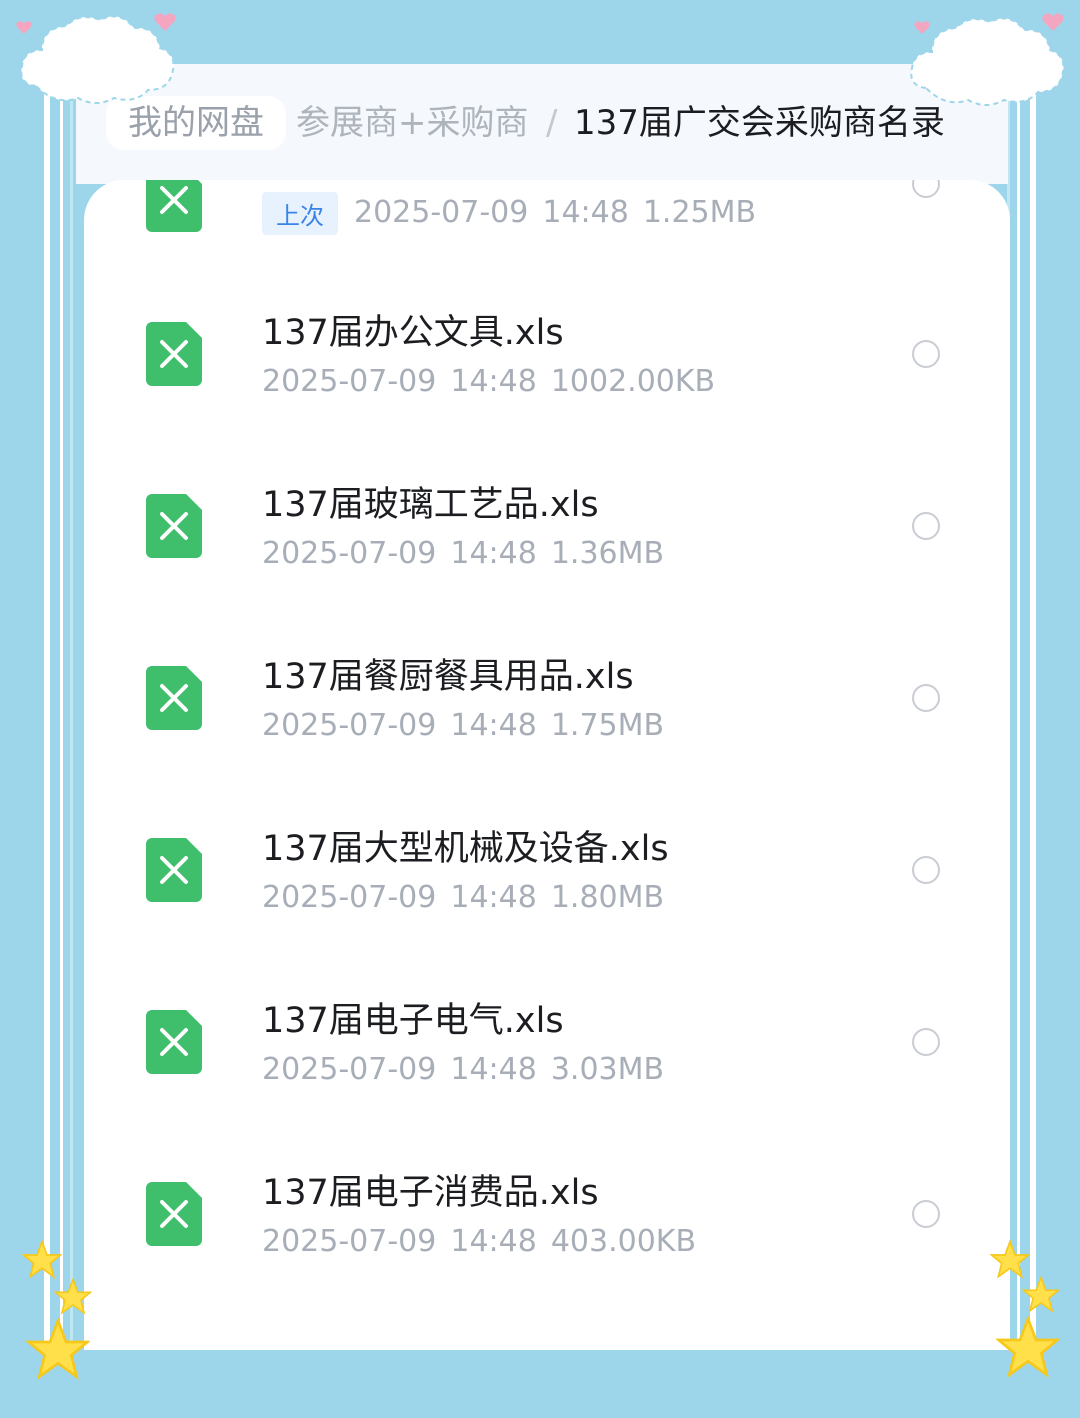  I want to click on file-row: 137届玻璃工艺品.xls 2025-07-09 14:48 1.36MB, so click(547, 524).